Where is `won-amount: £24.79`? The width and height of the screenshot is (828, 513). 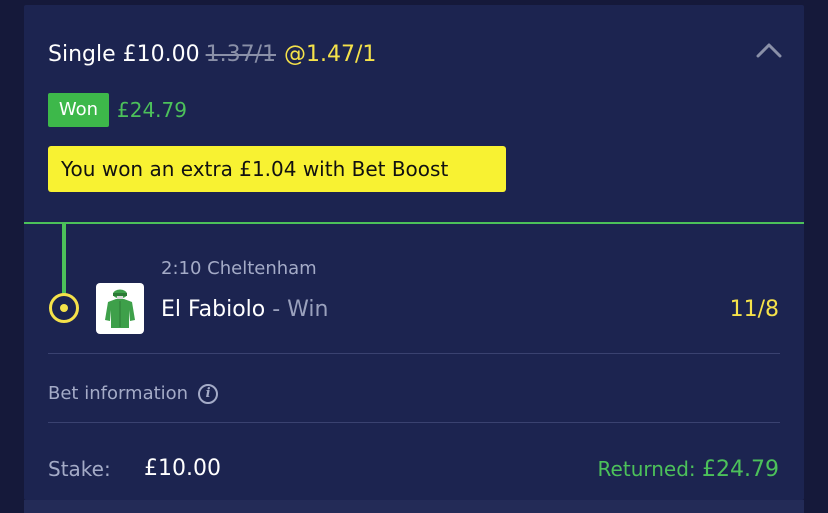
won-amount: £24.79 is located at coordinates (152, 110).